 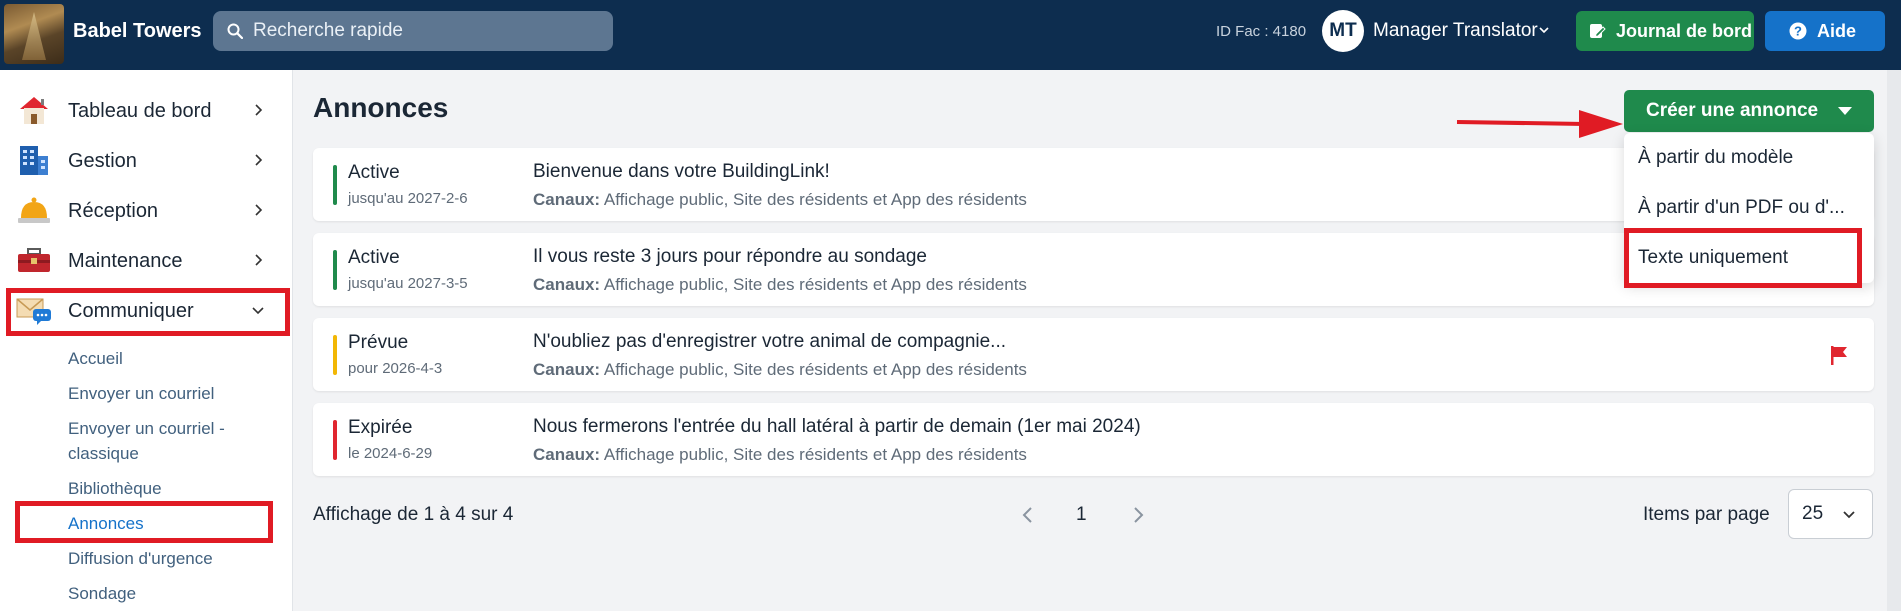 What do you see at coordinates (140, 111) in the screenshot?
I see `sidebar-item-label: Tableau de bord` at bounding box center [140, 111].